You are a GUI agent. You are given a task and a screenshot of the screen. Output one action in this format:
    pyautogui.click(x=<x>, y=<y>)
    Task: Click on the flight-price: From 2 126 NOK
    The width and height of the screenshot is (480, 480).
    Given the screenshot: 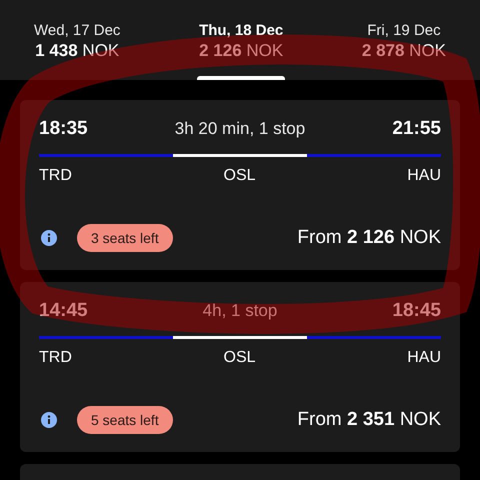 What is the action you would take?
    pyautogui.click(x=369, y=238)
    